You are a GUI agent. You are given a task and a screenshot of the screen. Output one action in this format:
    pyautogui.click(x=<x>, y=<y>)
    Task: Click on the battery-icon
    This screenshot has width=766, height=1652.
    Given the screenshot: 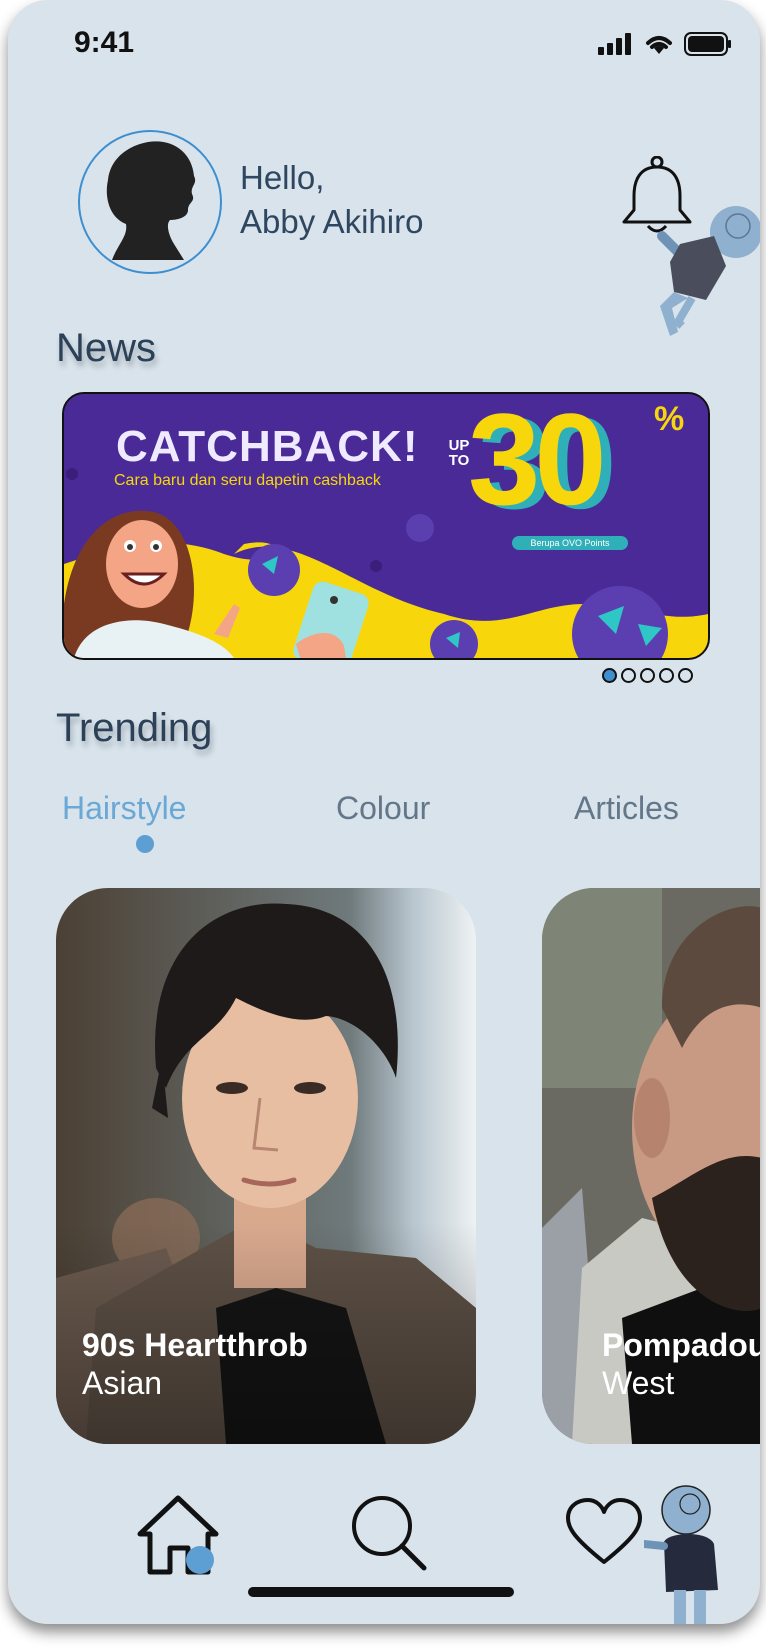 What is the action you would take?
    pyautogui.click(x=707, y=44)
    